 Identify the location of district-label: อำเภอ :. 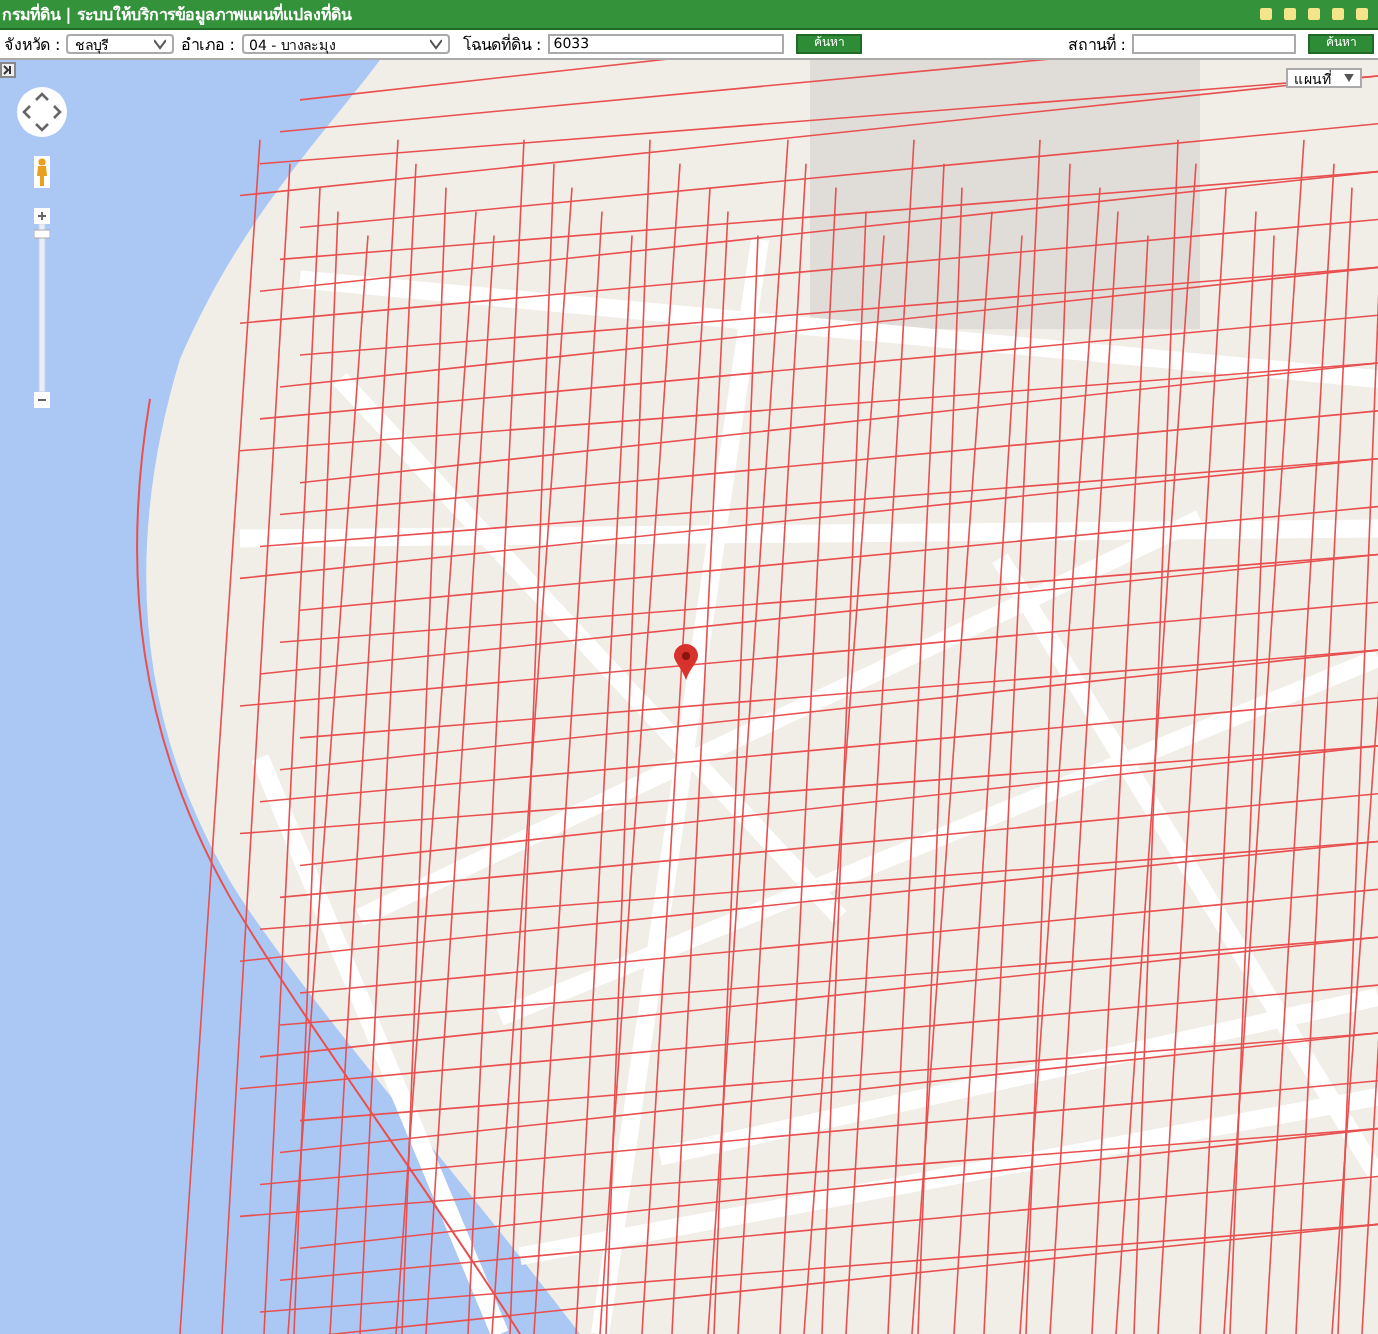
(207, 45).